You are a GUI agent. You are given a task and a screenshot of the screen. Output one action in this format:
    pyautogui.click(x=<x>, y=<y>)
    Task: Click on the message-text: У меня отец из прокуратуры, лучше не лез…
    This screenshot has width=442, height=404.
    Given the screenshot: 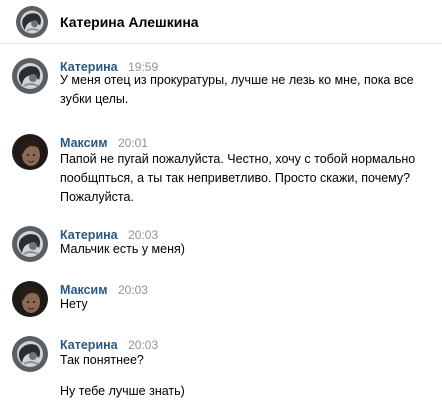 What is the action you would take?
    pyautogui.click(x=249, y=90)
    